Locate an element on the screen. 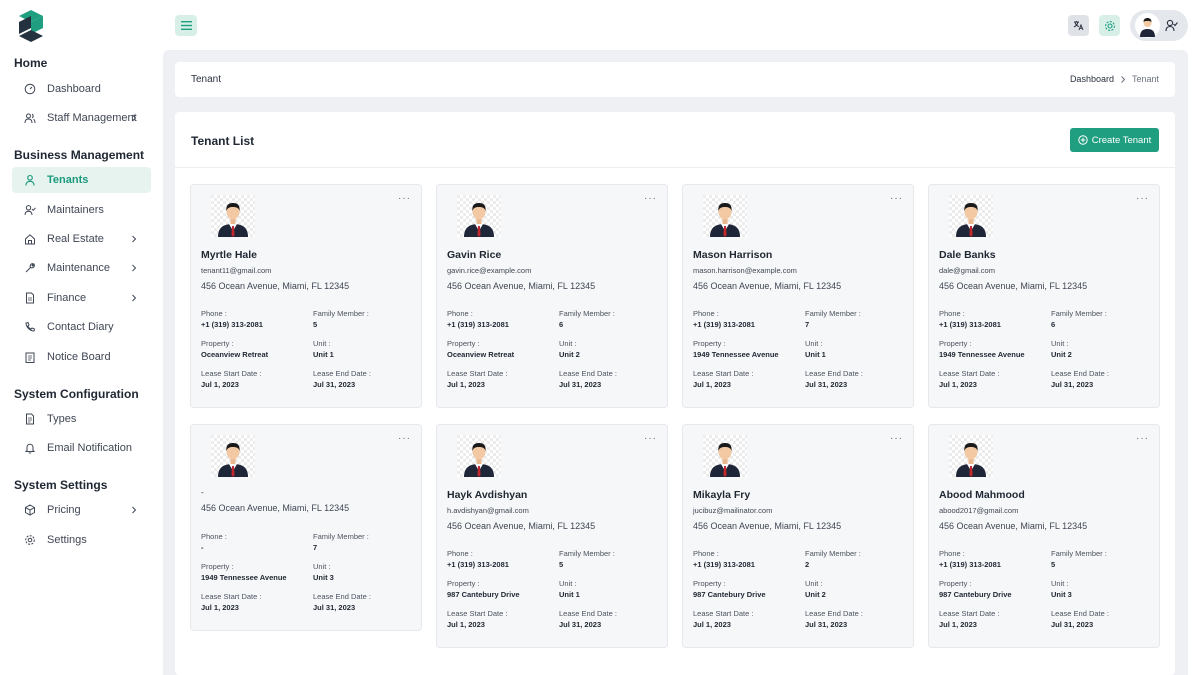 This screenshot has height=675, width=1200. tenant-name: Myrtle Hale is located at coordinates (229, 255).